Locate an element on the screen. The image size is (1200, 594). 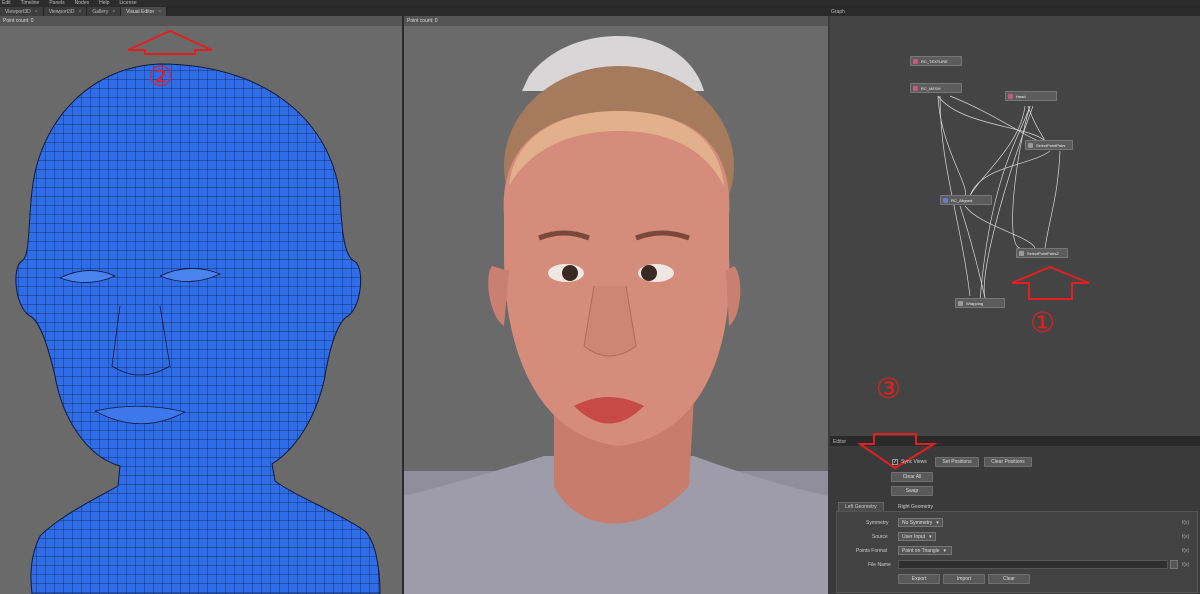
node-label: Head is located at coordinates (1021, 96).